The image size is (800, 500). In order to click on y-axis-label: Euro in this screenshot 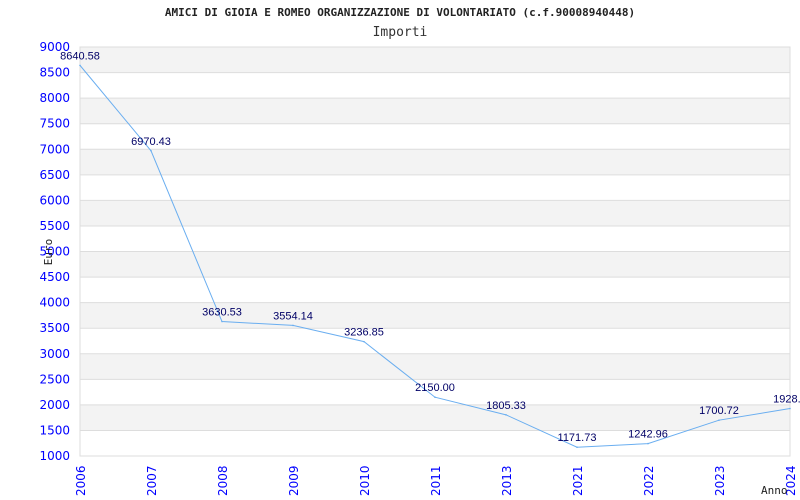, I will do `click(48, 252)`.